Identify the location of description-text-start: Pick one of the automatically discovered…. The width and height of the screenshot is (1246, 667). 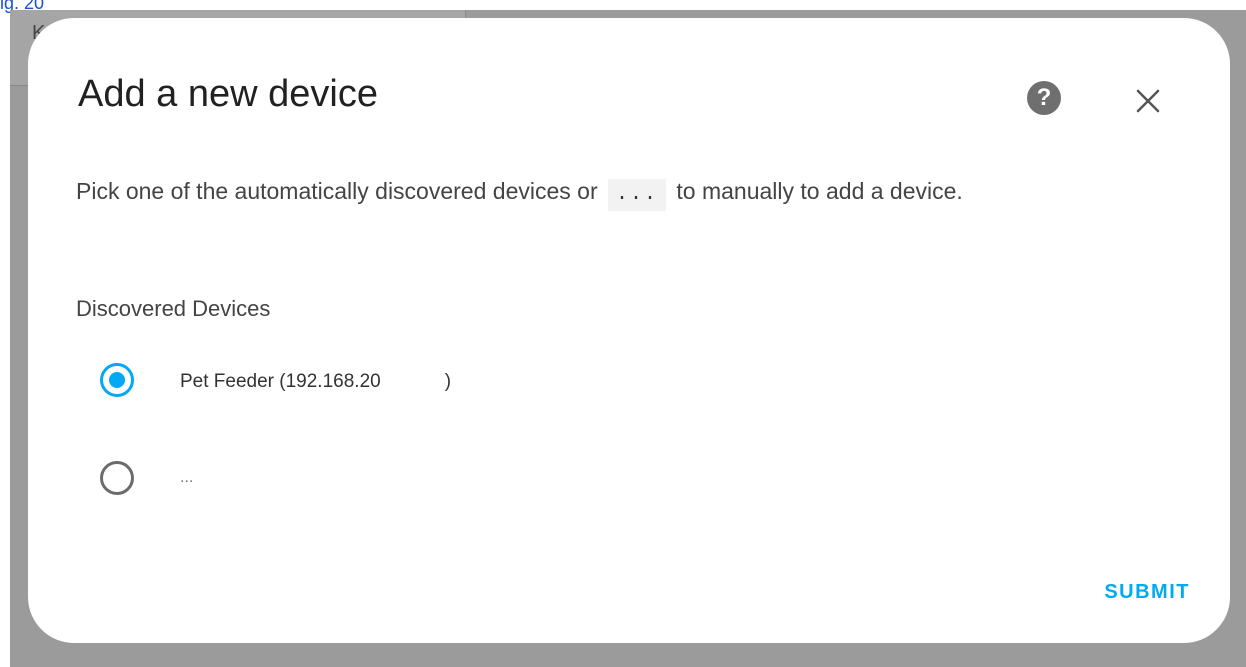
(337, 191).